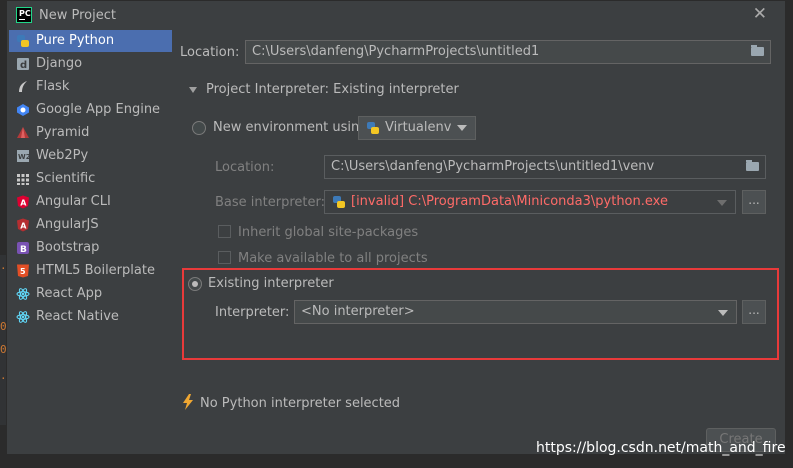 Image resolution: width=793 pixels, height=468 pixels. I want to click on django-icon: d, so click(23, 64).